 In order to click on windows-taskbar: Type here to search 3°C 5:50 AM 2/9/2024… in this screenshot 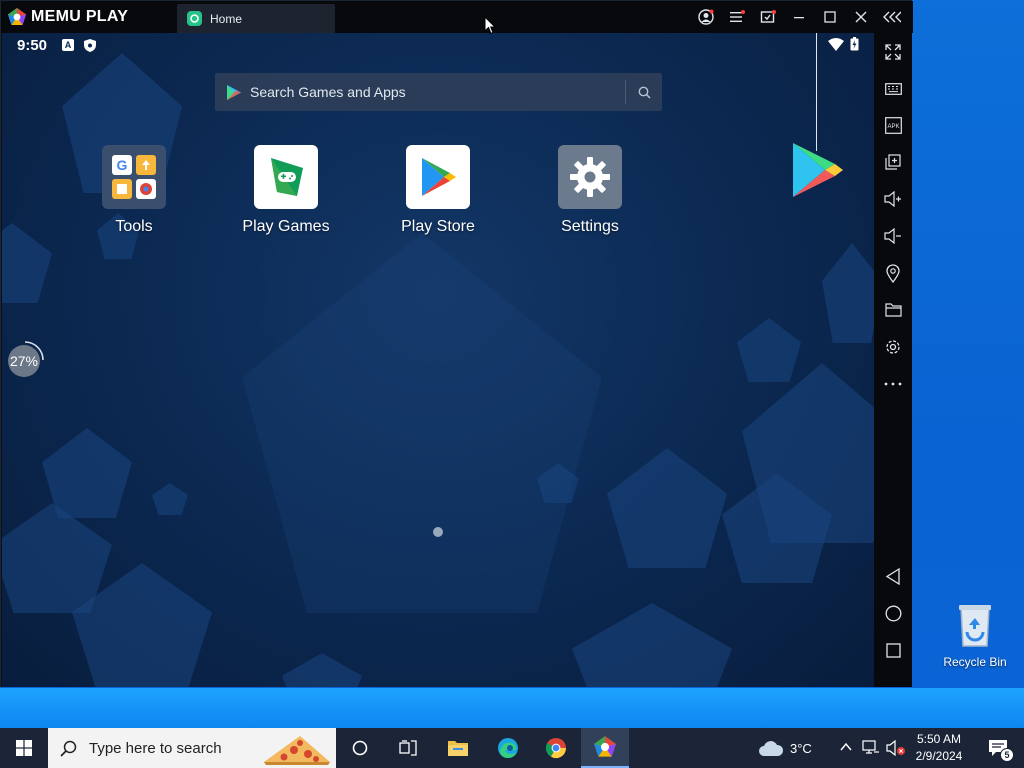, I will do `click(512, 748)`.